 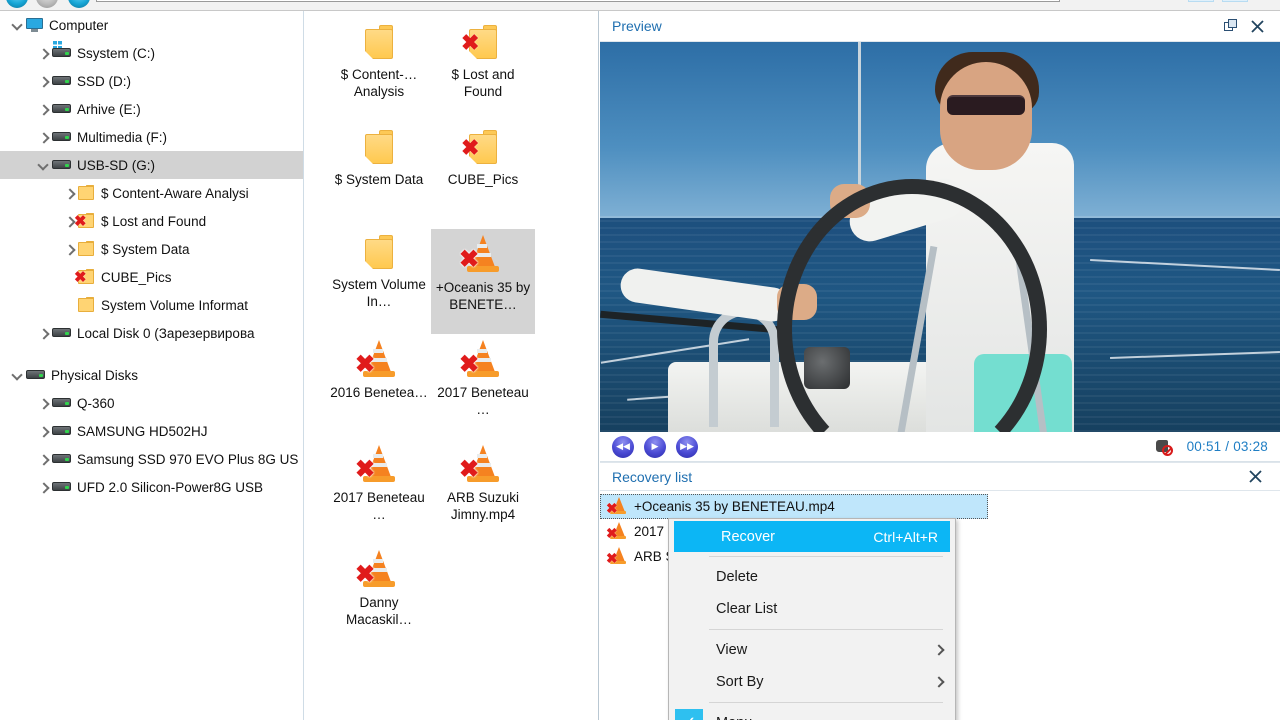 I want to click on preview-close-icon, so click(x=1257, y=26).